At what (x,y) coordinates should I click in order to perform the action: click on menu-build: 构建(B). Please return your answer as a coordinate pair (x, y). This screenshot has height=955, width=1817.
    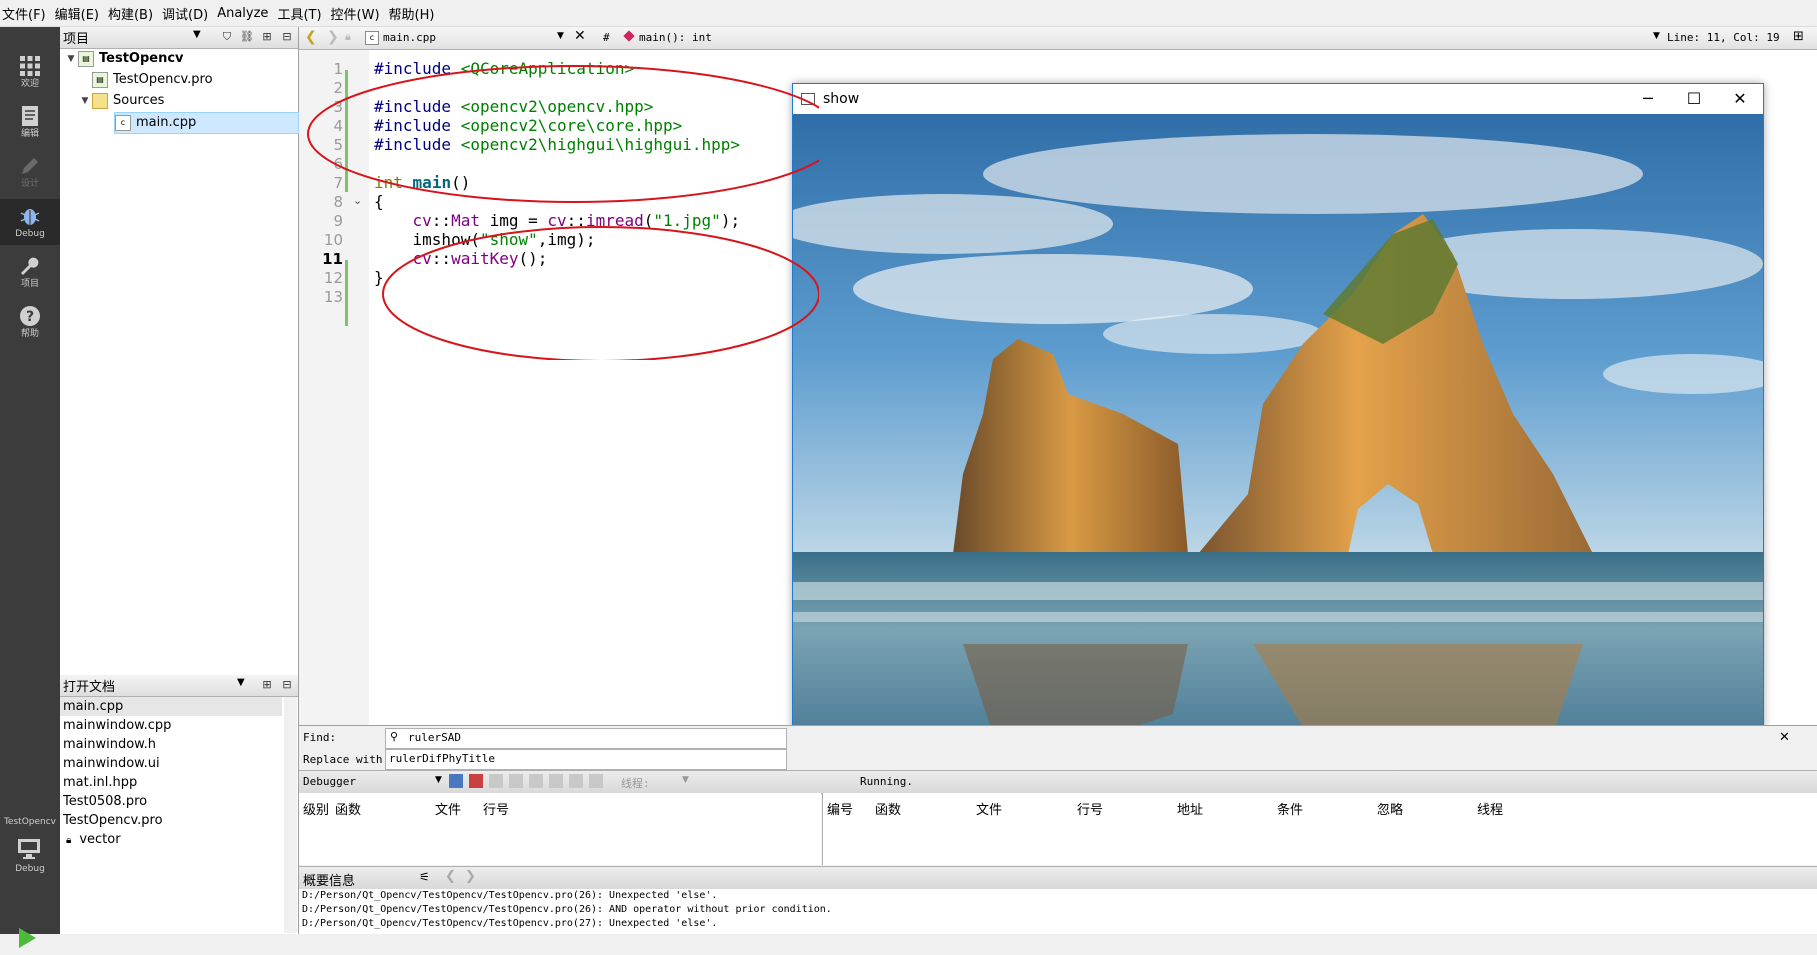
    Looking at the image, I should click on (135, 13).